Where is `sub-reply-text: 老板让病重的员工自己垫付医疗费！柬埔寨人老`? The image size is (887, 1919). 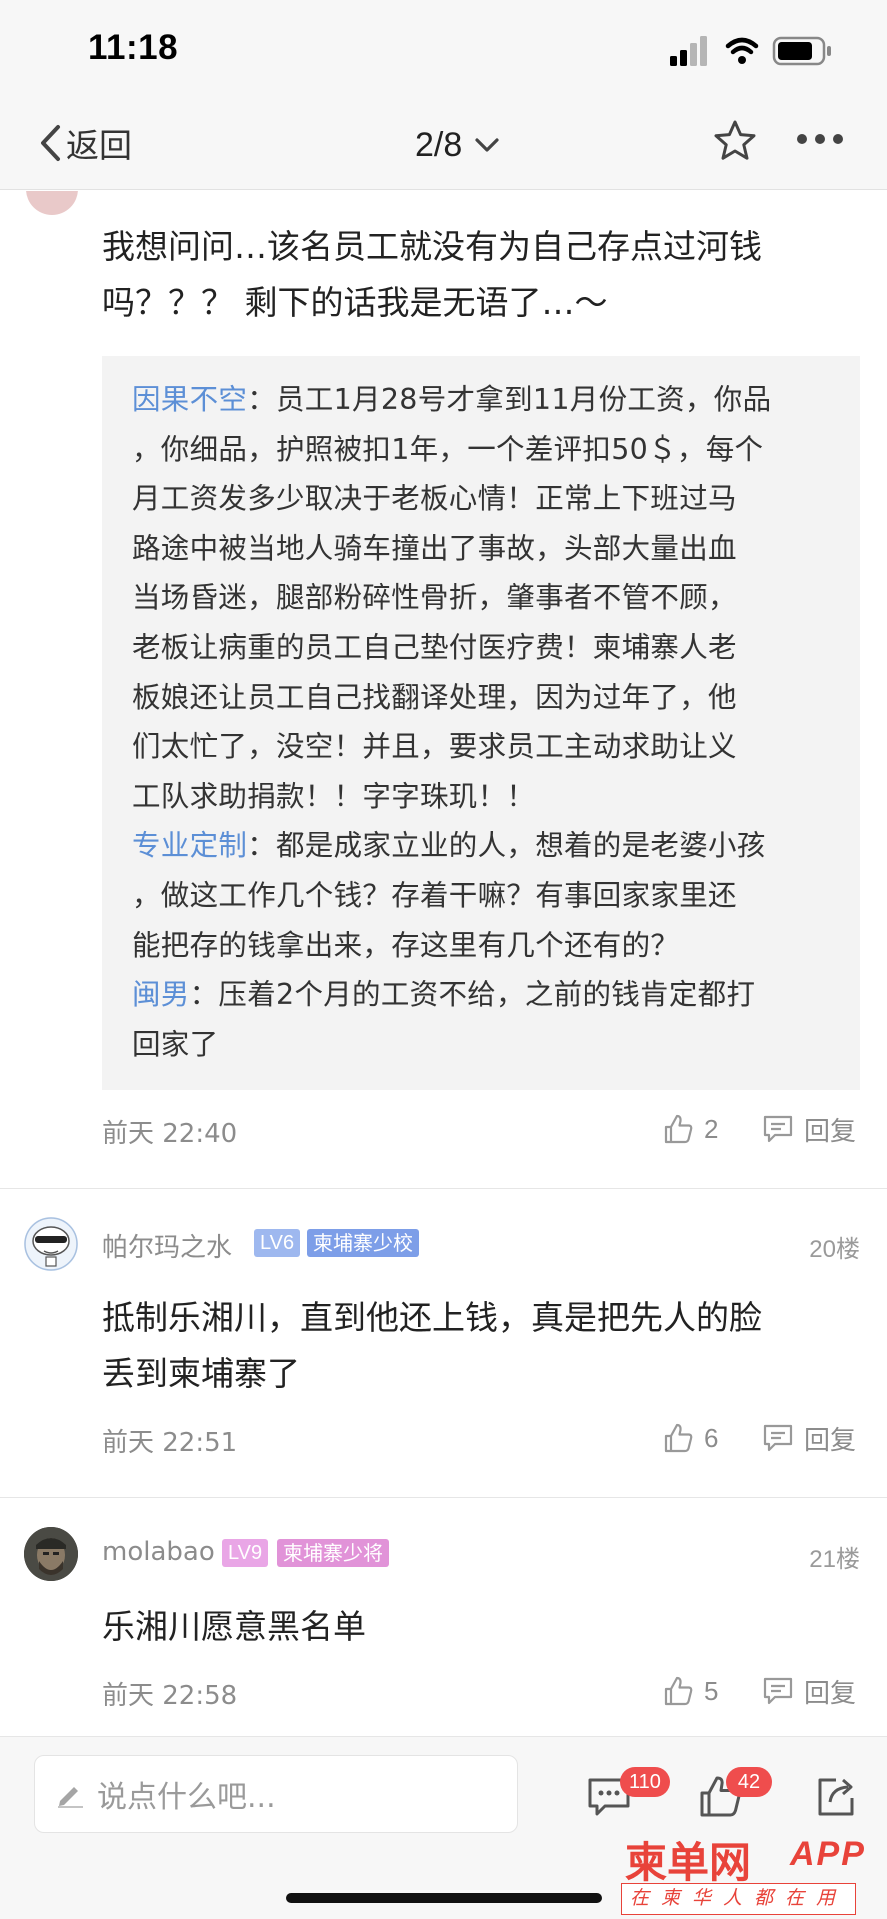
sub-reply-text: 老板让病重的员工自己垫付医疗费！柬埔寨人老 is located at coordinates (434, 647).